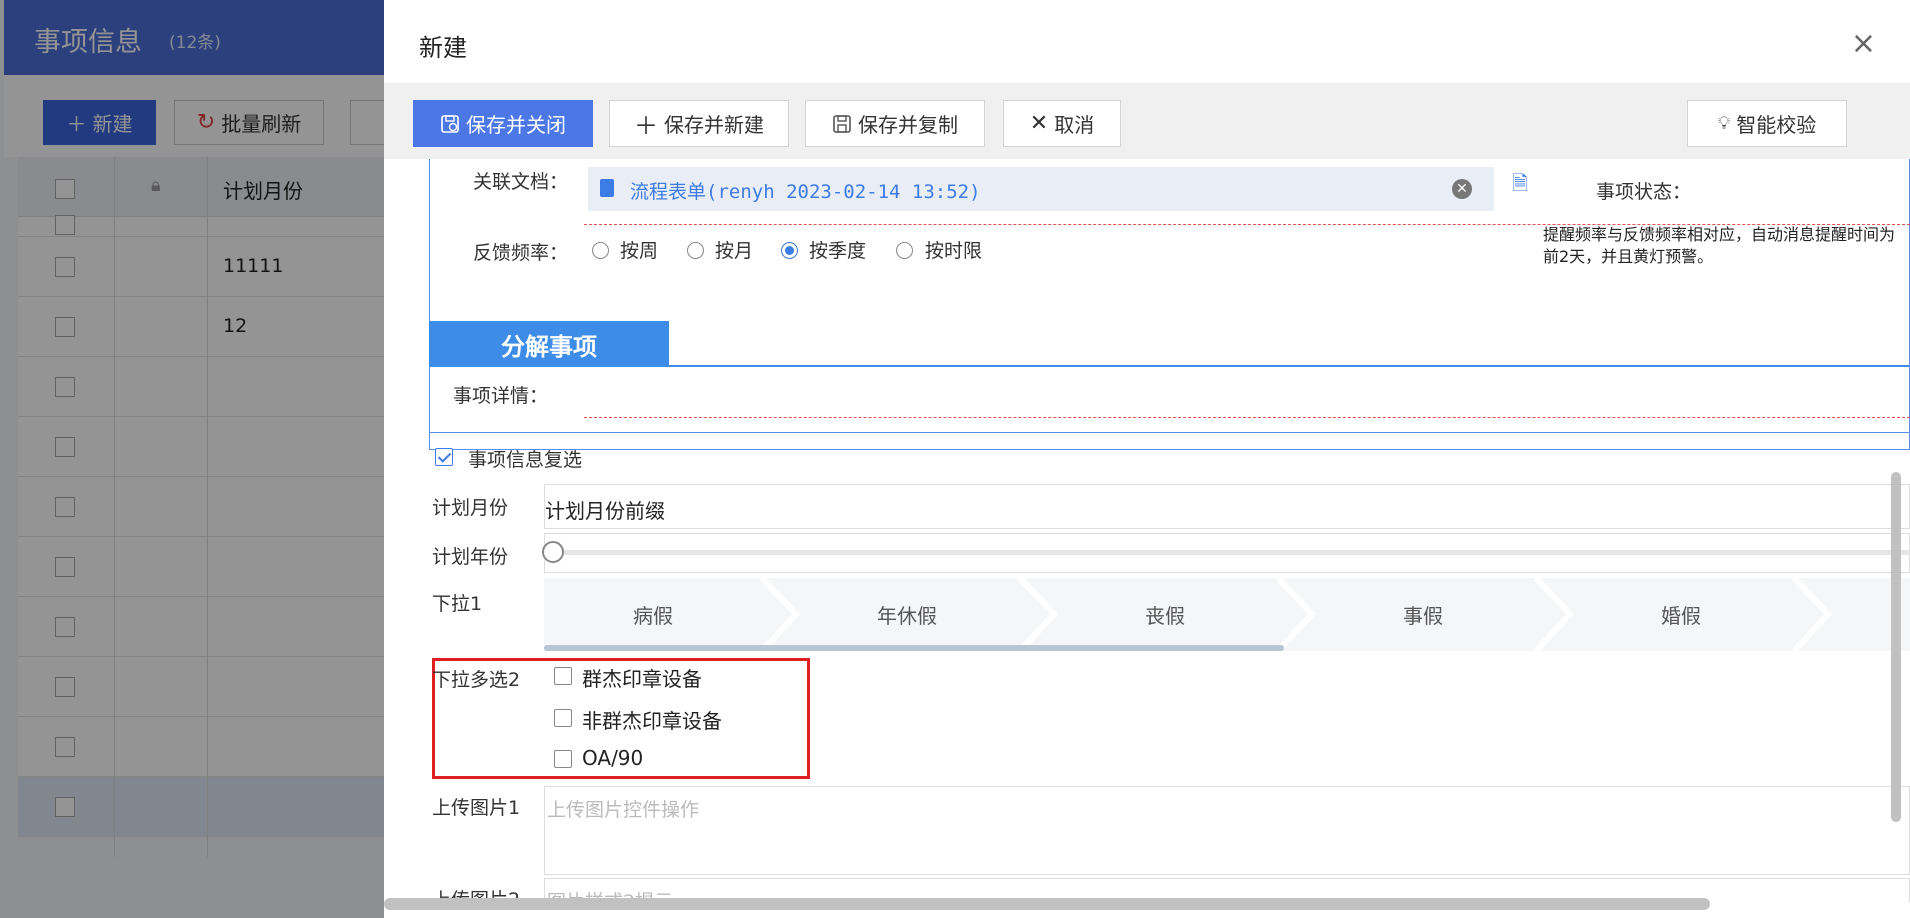 This screenshot has width=1910, height=918. Describe the element at coordinates (1423, 614) in the screenshot. I see `step-personal-leave: 事假` at that location.